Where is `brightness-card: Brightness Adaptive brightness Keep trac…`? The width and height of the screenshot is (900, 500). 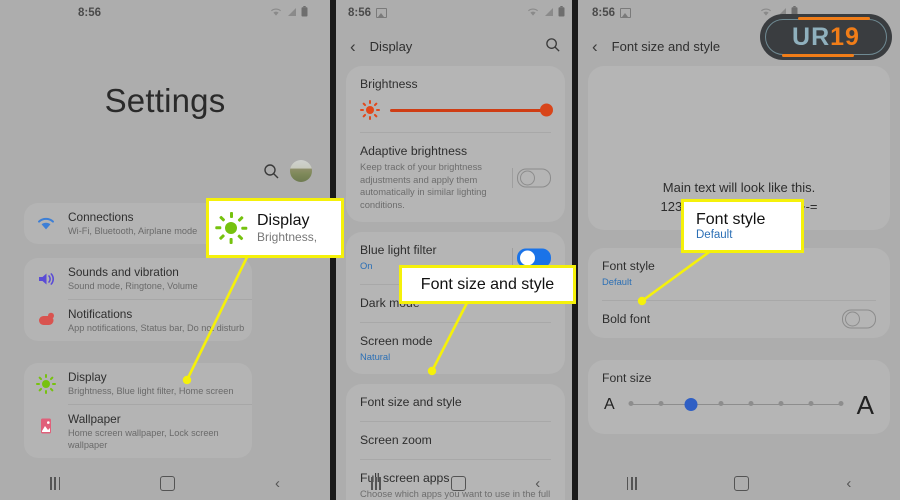 brightness-card: Brightness Adaptive brightness Keep trac… is located at coordinates (455, 144).